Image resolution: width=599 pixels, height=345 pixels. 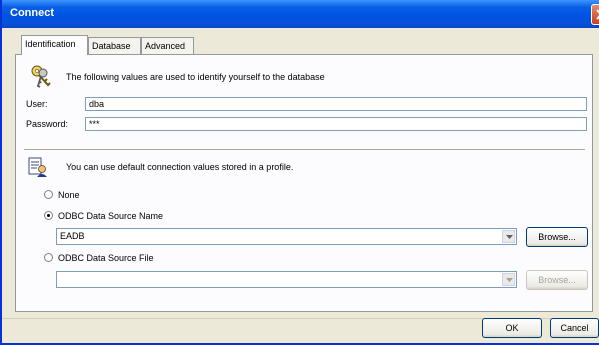 What do you see at coordinates (595, 14) in the screenshot?
I see `close-button` at bounding box center [595, 14].